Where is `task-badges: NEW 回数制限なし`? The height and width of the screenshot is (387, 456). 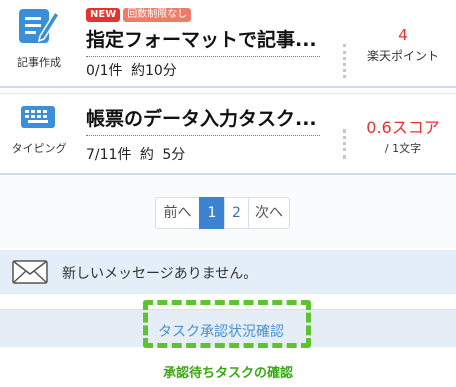
task-badges: NEW 回数制限なし is located at coordinates (139, 15).